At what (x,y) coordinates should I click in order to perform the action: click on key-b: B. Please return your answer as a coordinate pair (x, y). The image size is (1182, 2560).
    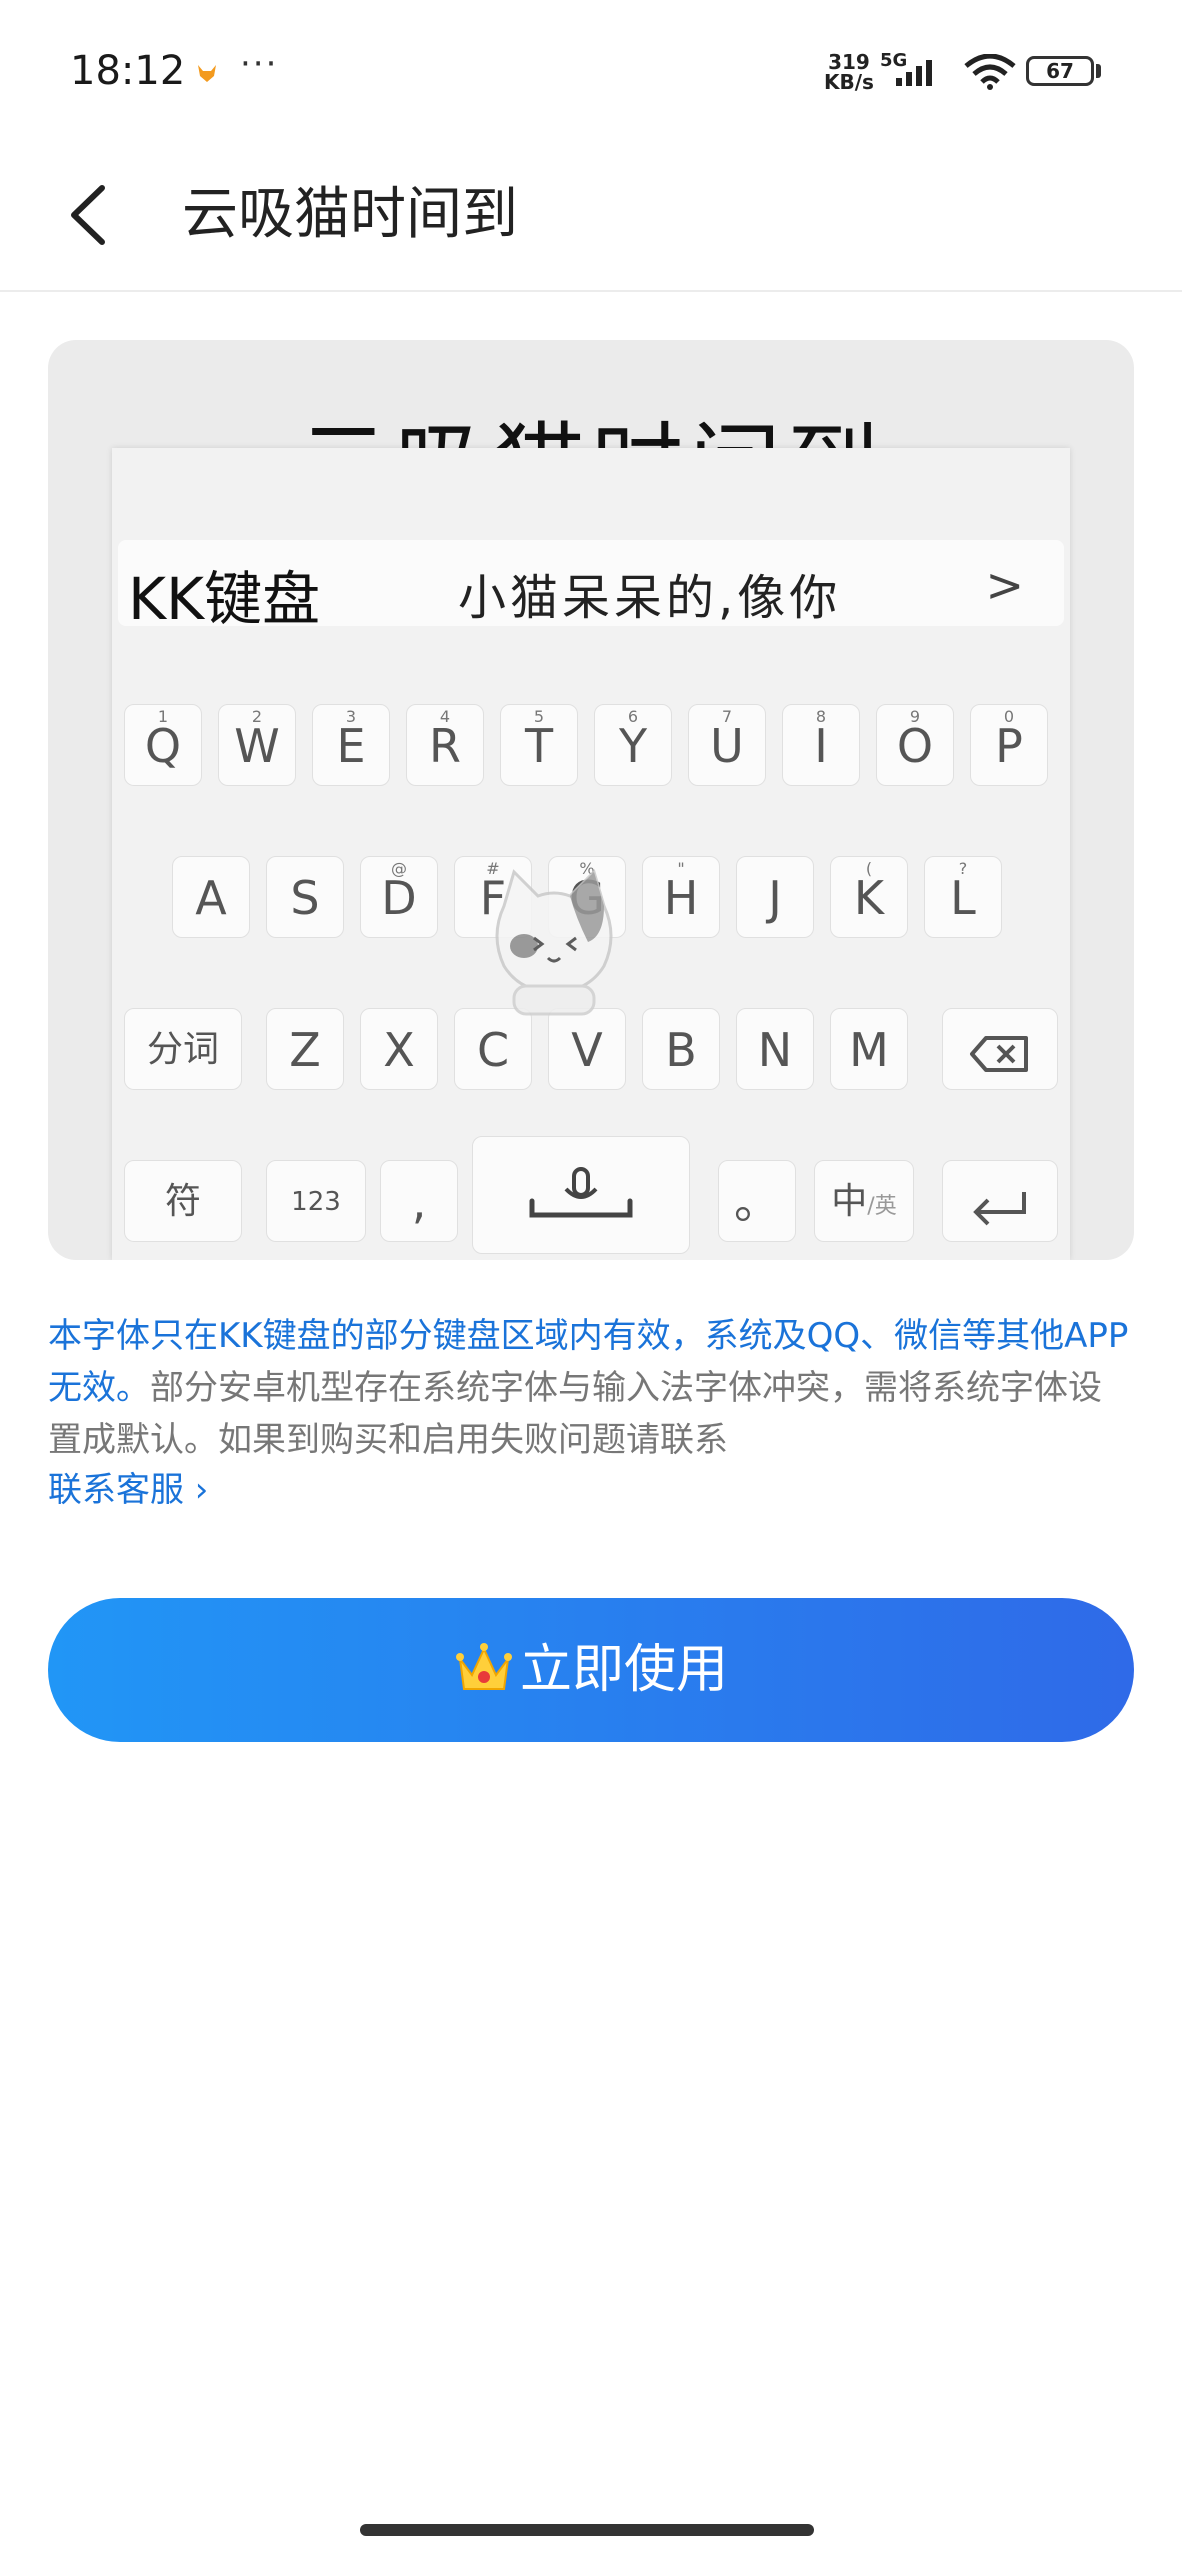
    Looking at the image, I should click on (681, 1049).